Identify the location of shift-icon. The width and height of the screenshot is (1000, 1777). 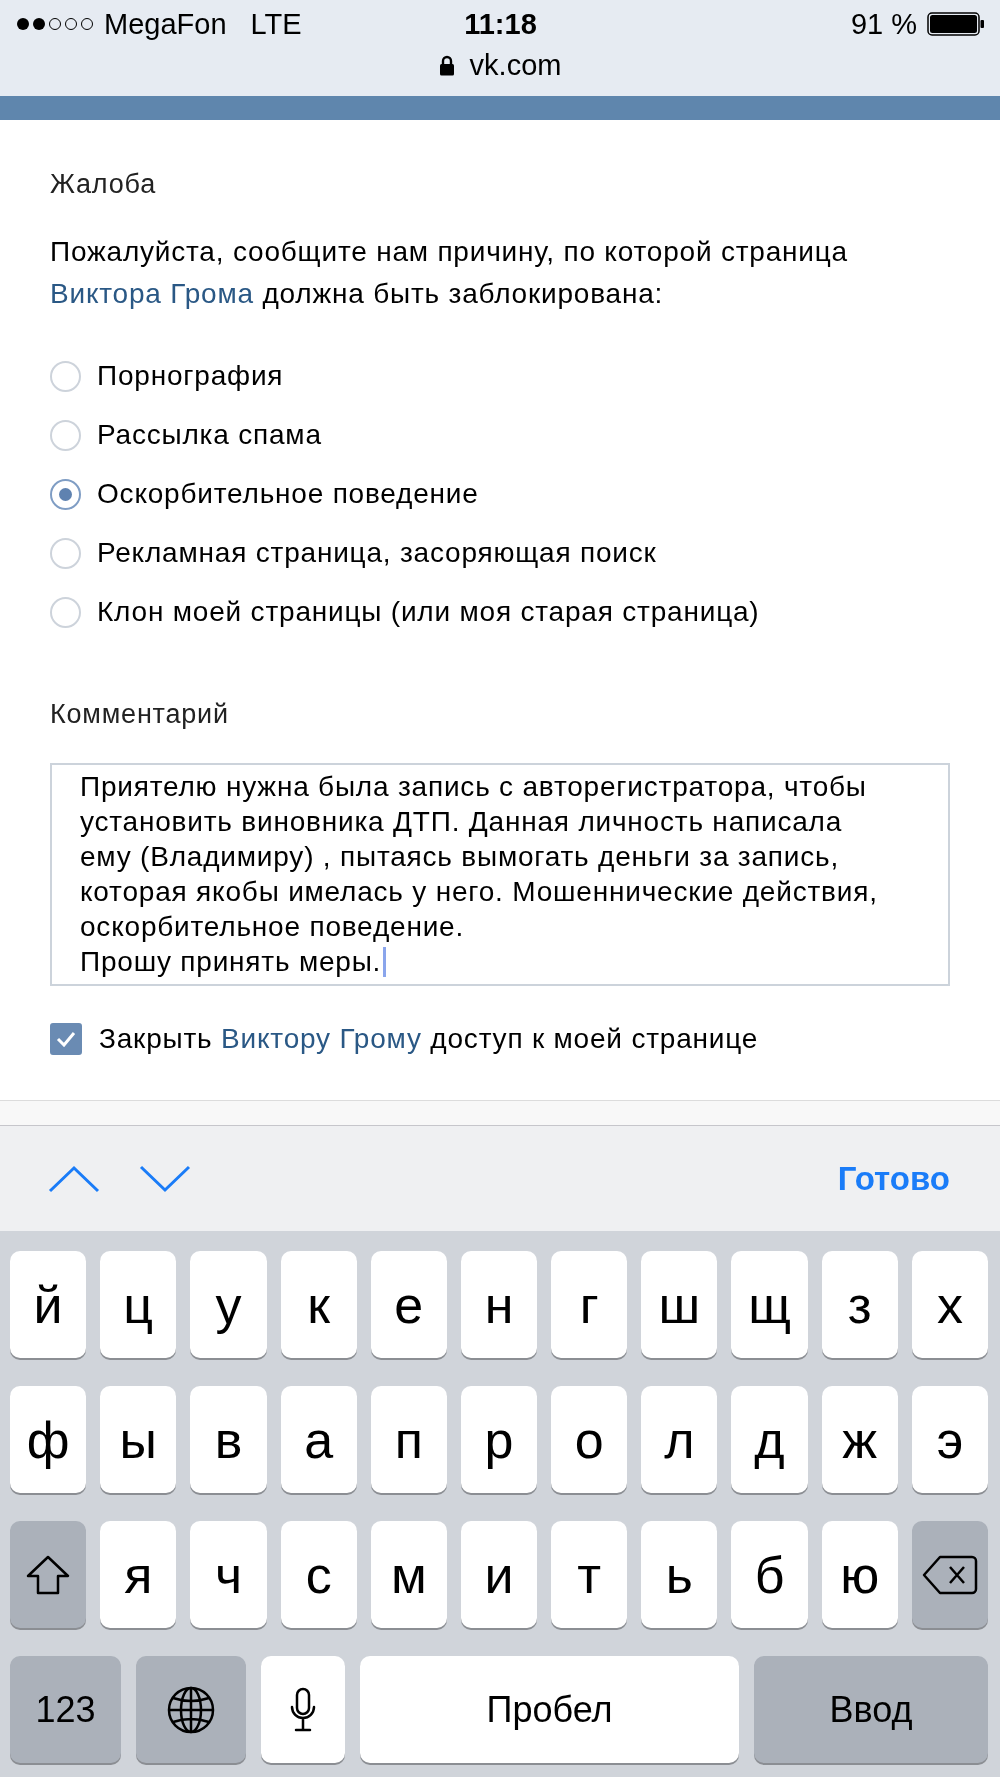
(48, 1574).